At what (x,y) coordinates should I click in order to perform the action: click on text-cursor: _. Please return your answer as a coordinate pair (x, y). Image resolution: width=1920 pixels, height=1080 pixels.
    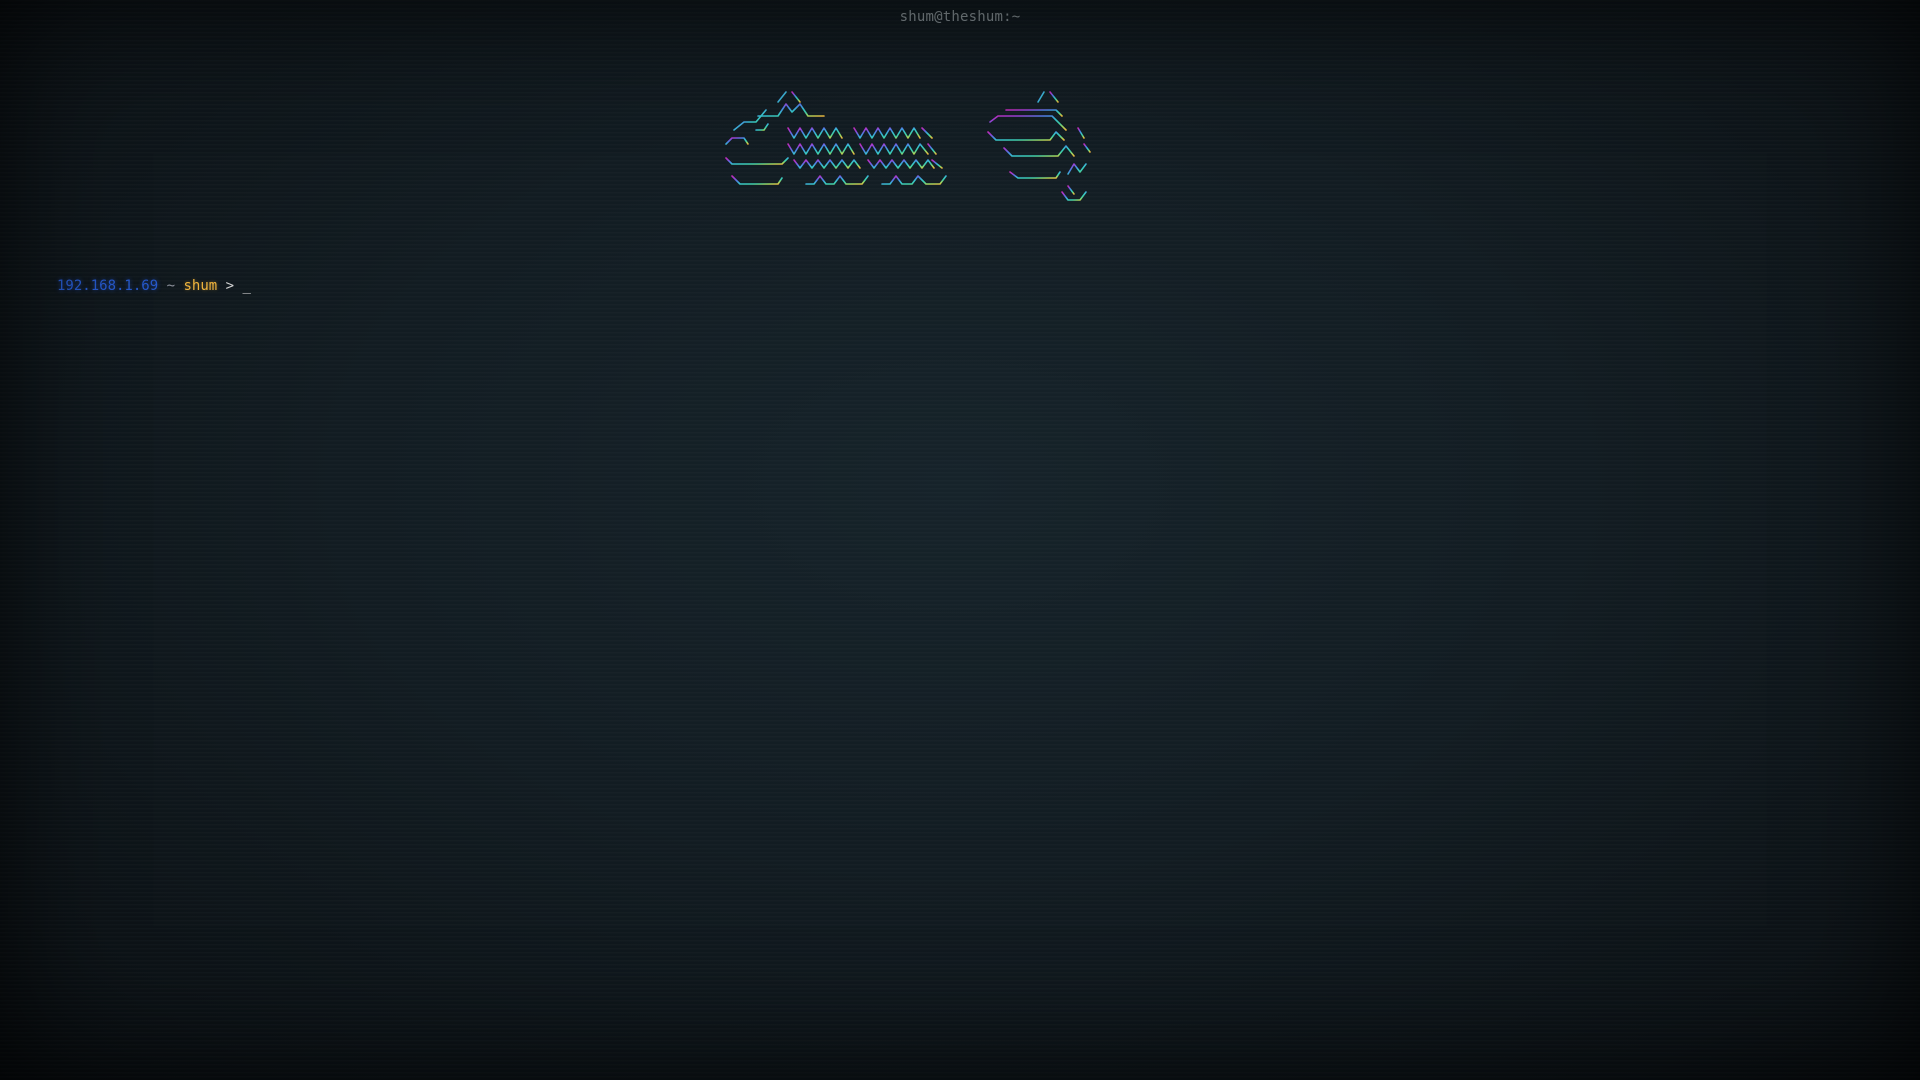
    Looking at the image, I should click on (246, 286).